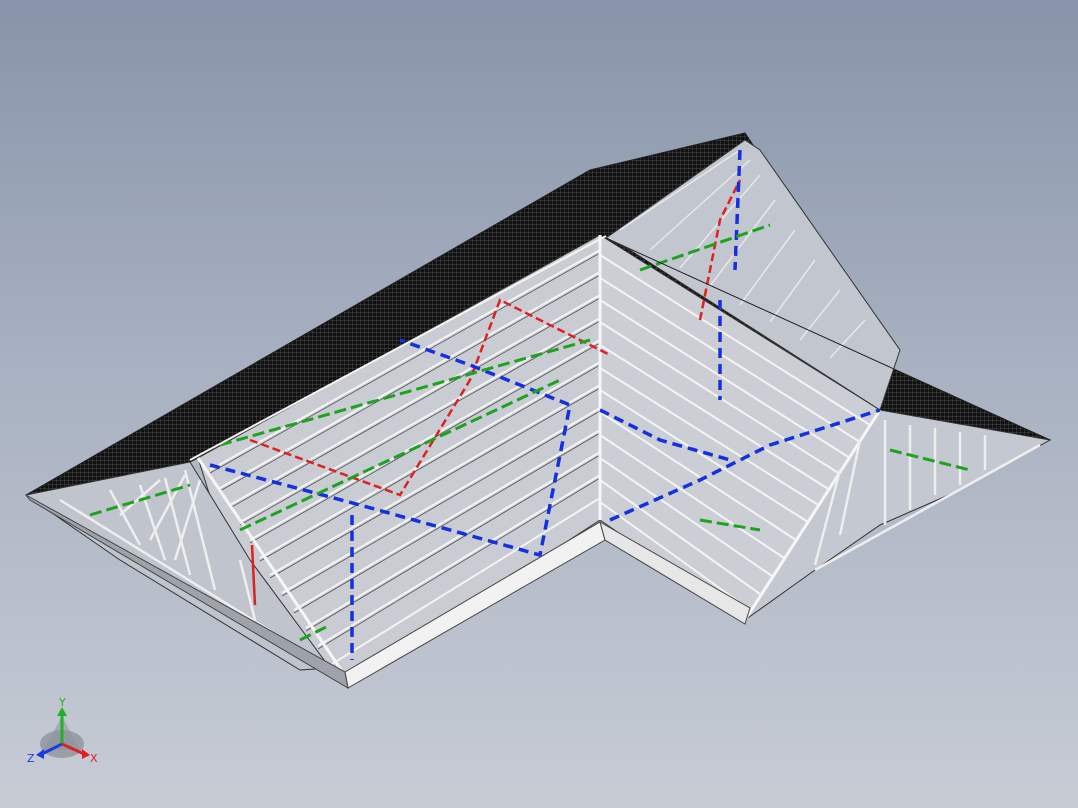 The width and height of the screenshot is (1078, 808). Describe the element at coordinates (40, 754) in the screenshot. I see `z-axis-arrow` at that location.